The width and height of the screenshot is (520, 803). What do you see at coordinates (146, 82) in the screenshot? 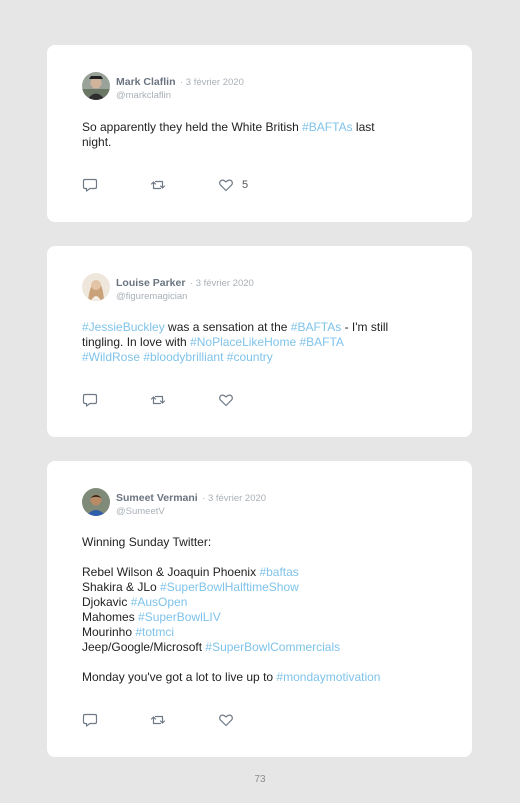
I see `author-name: Mark Claflin` at bounding box center [146, 82].